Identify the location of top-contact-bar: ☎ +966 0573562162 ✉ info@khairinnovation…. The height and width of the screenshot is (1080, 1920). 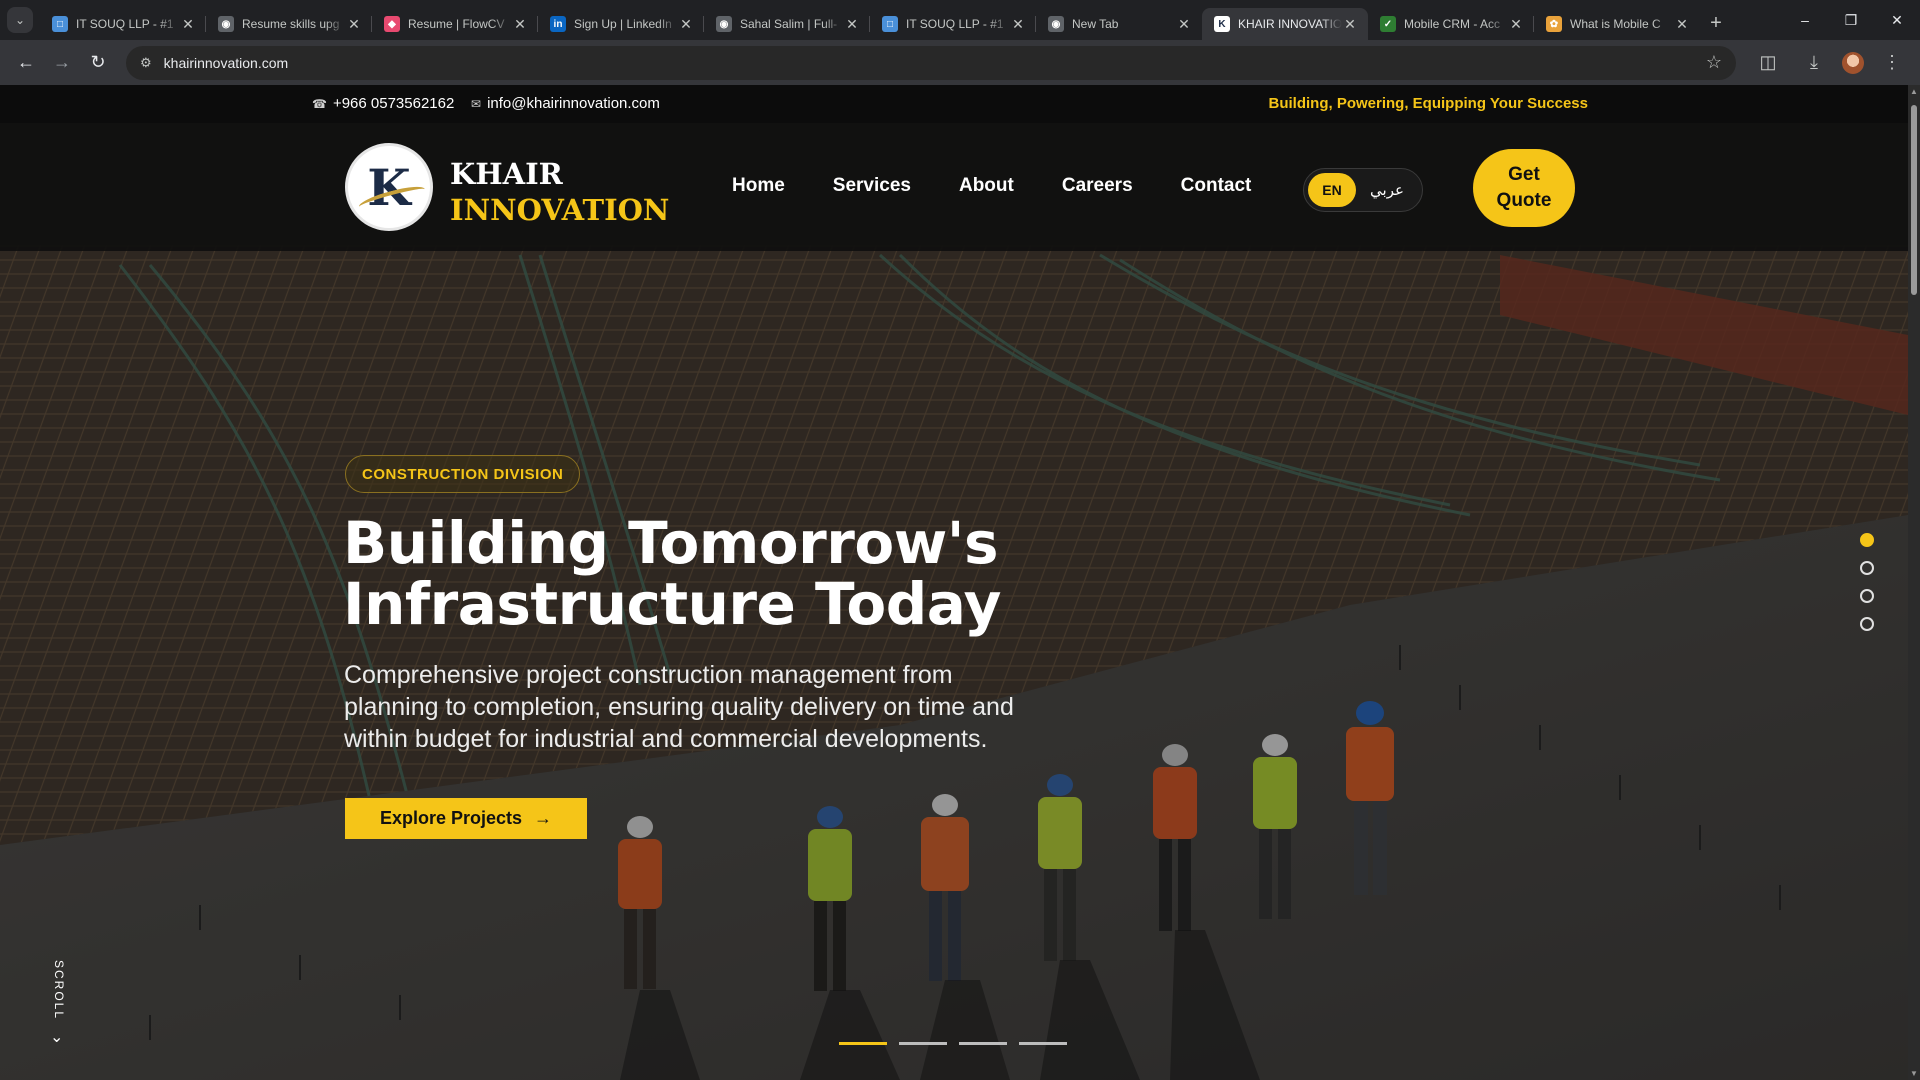
(954, 104).